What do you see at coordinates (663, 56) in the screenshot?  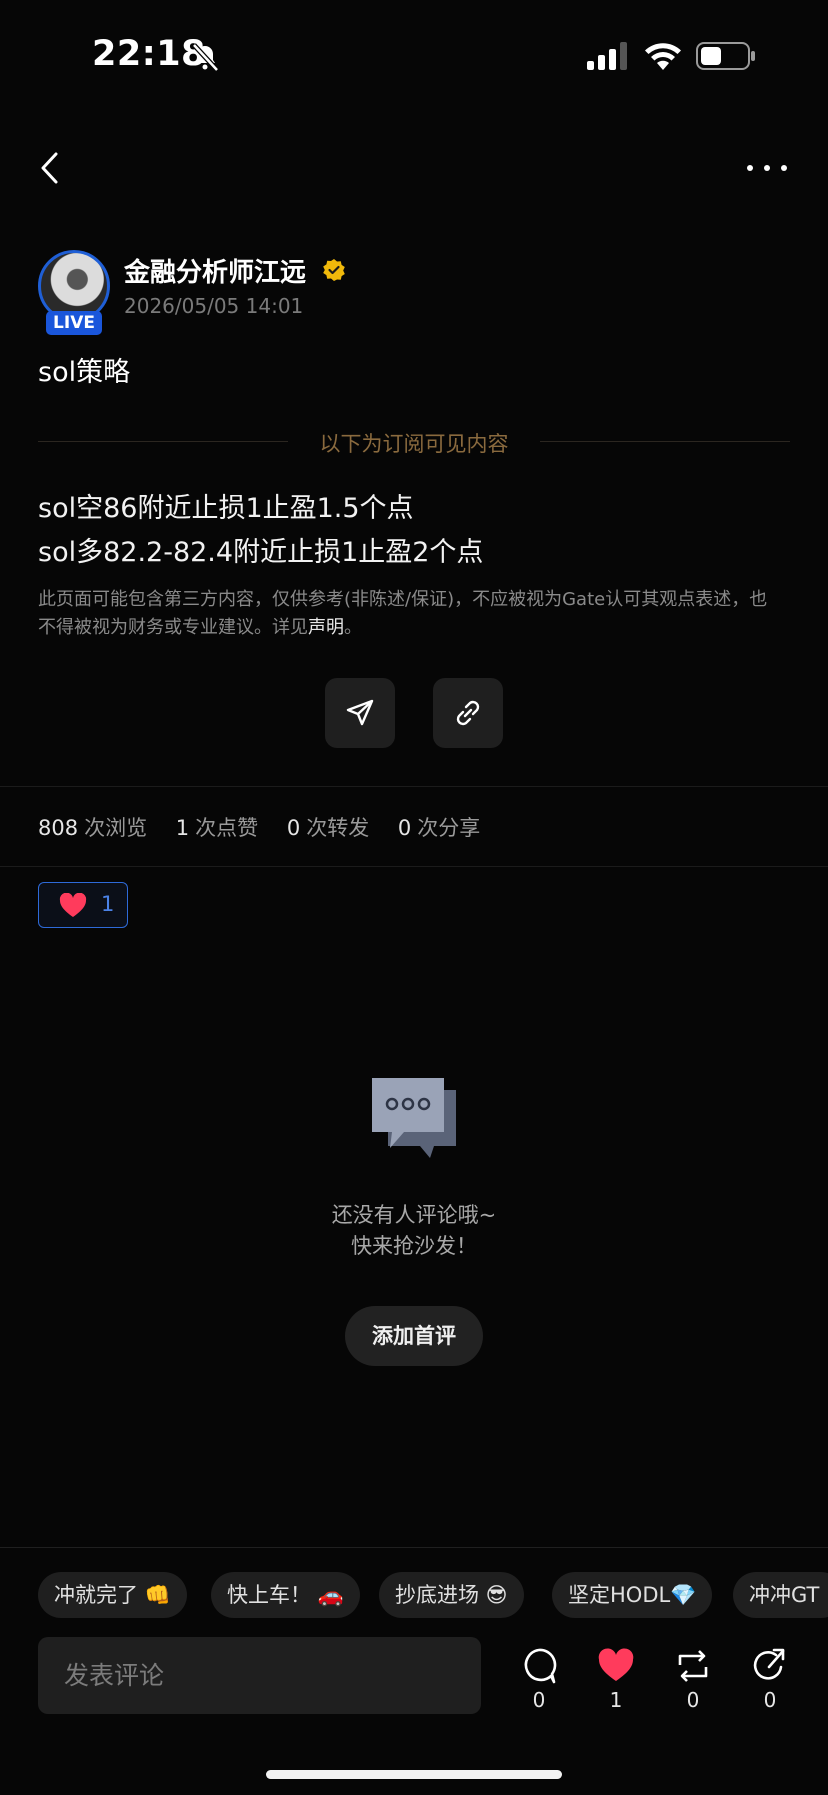 I see `wifi-icon` at bounding box center [663, 56].